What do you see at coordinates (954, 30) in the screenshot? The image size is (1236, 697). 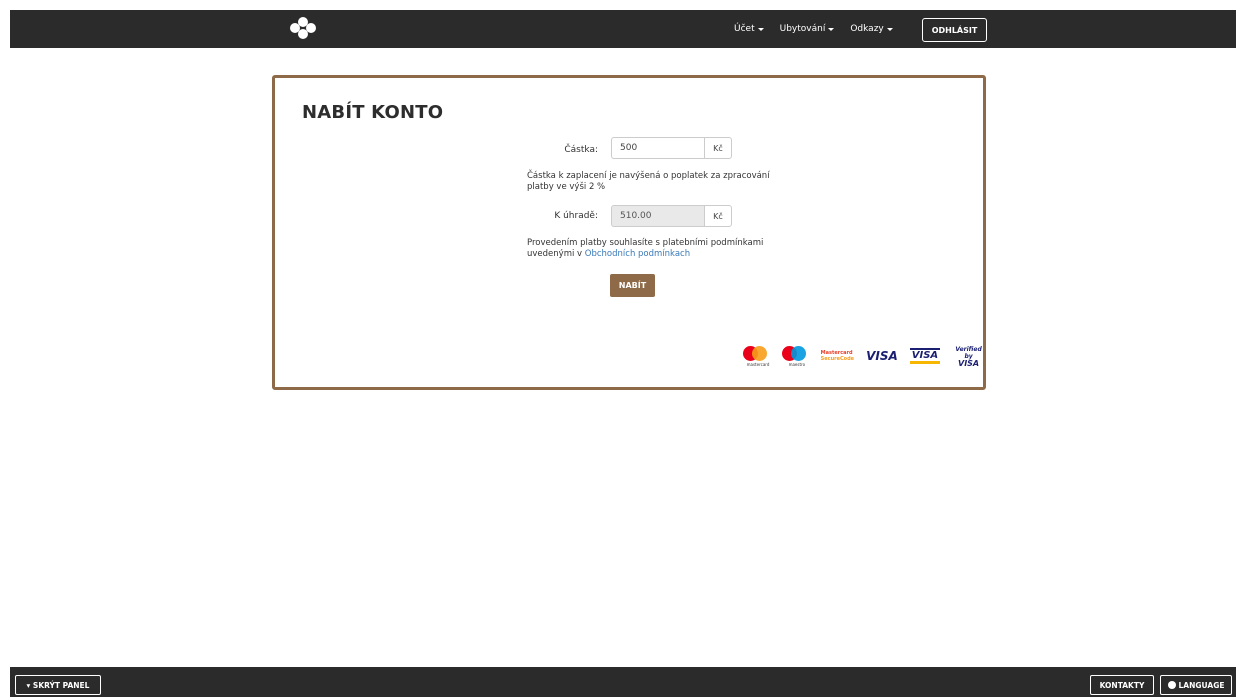 I see `logout-button: ODHLÁSIT` at bounding box center [954, 30].